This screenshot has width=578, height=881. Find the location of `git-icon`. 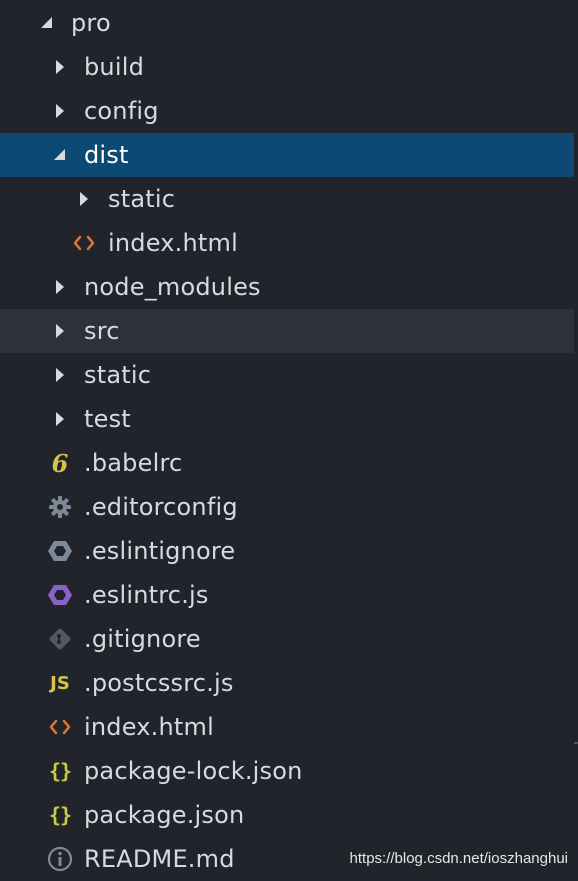

git-icon is located at coordinates (60, 639).